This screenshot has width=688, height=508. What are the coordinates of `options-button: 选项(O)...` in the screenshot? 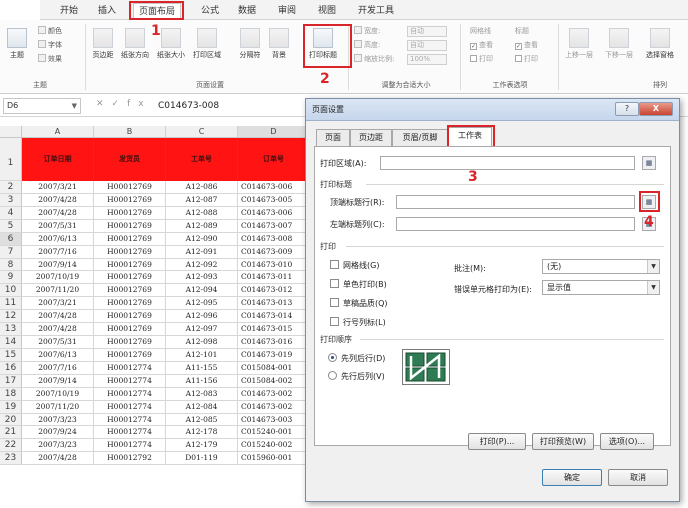 It's located at (627, 441).